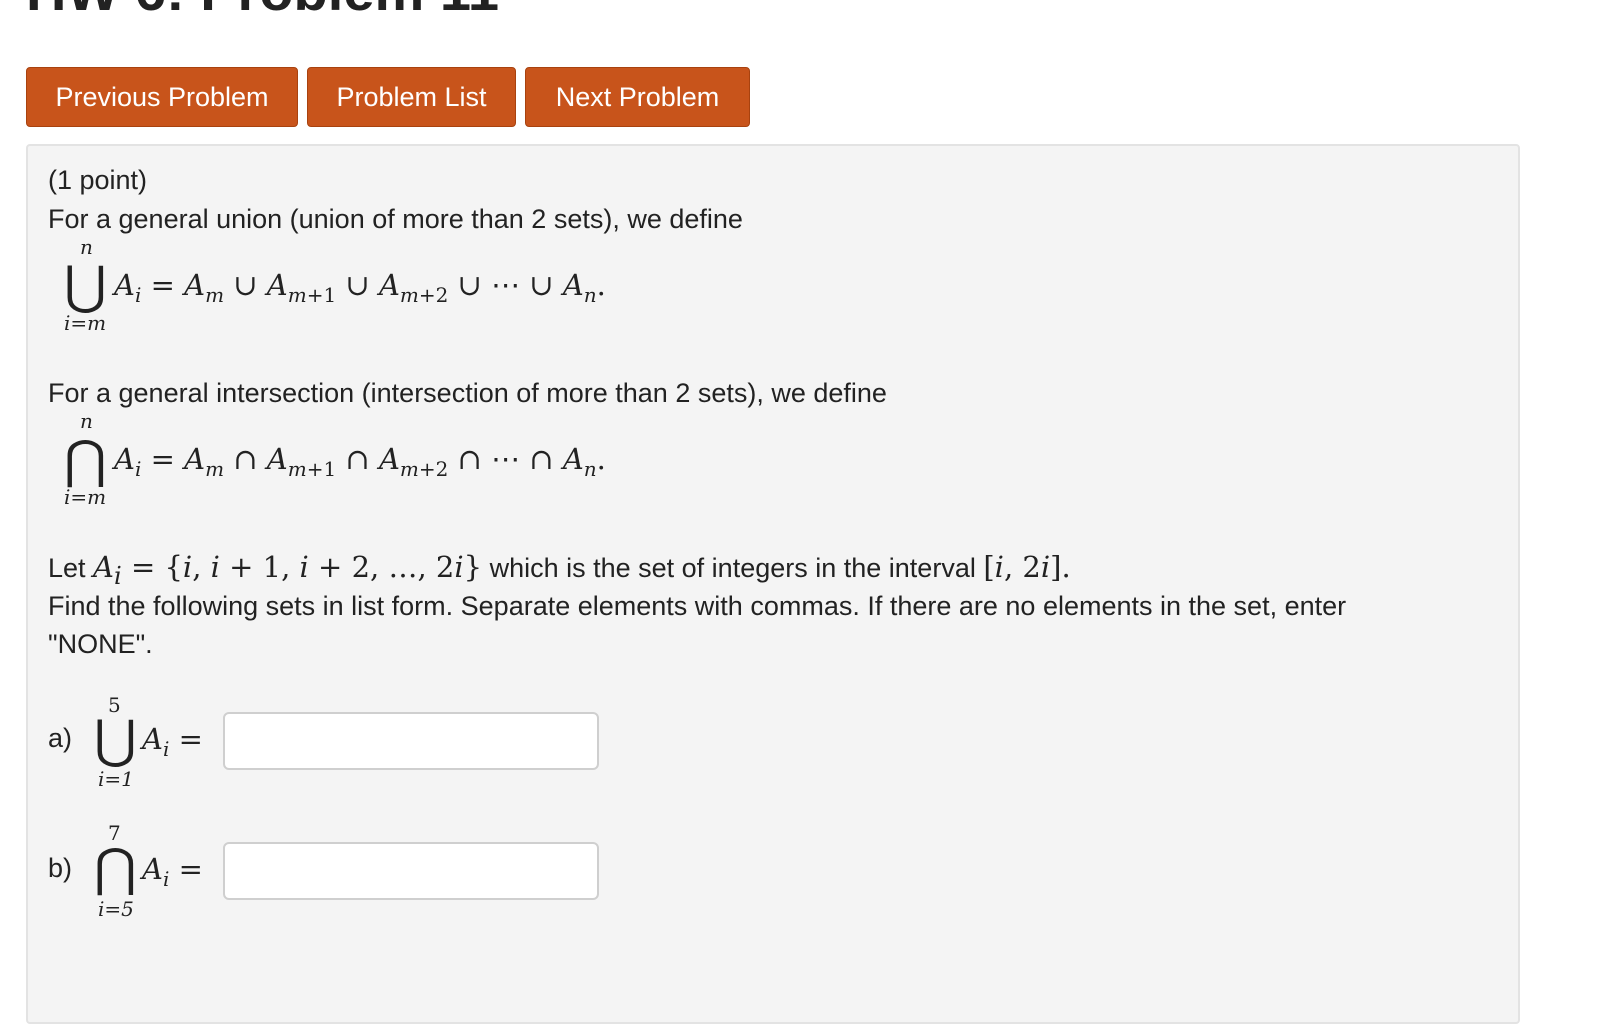  What do you see at coordinates (360, 461) in the screenshot?
I see `intersection-formula: Ai = Am ∩ Am+1 ∩ Am+2 ∩ ⋯ ∩ An.` at bounding box center [360, 461].